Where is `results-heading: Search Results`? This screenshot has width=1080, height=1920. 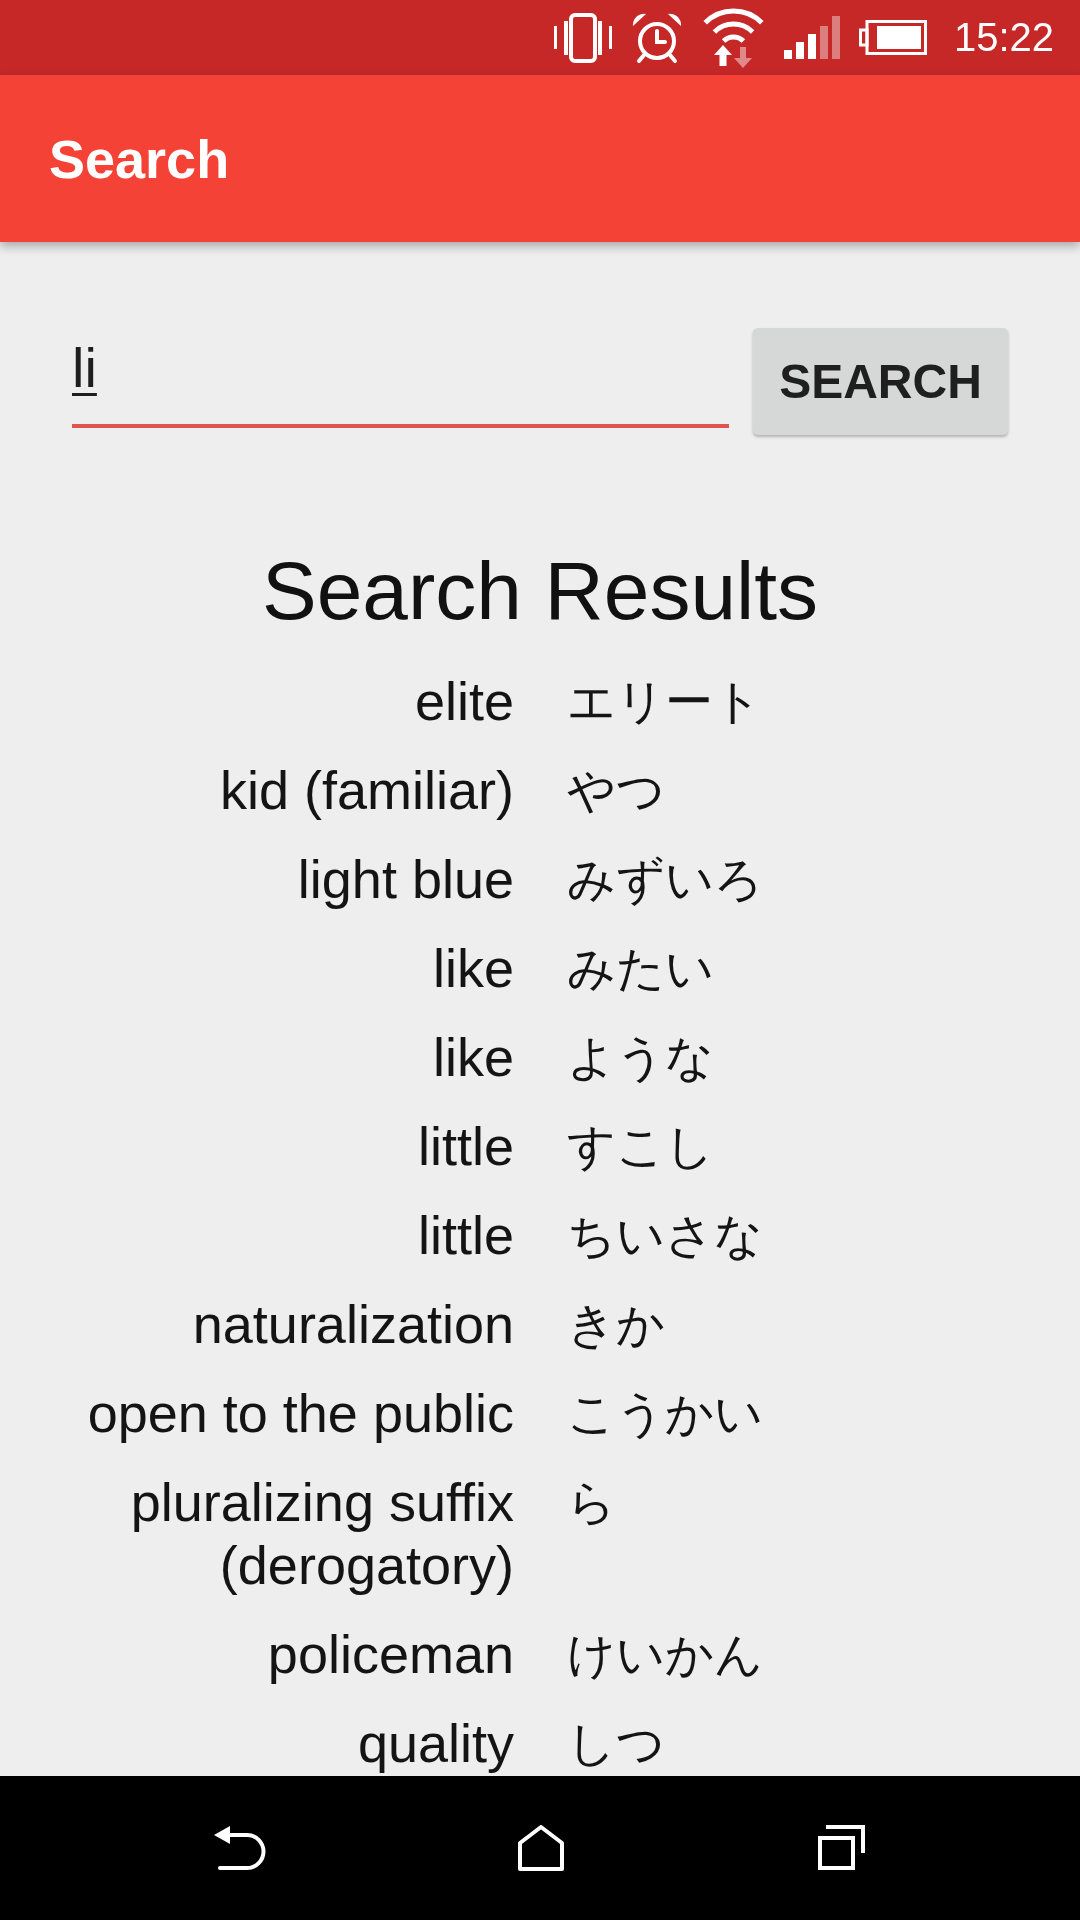
results-heading: Search Results is located at coordinates (540, 590).